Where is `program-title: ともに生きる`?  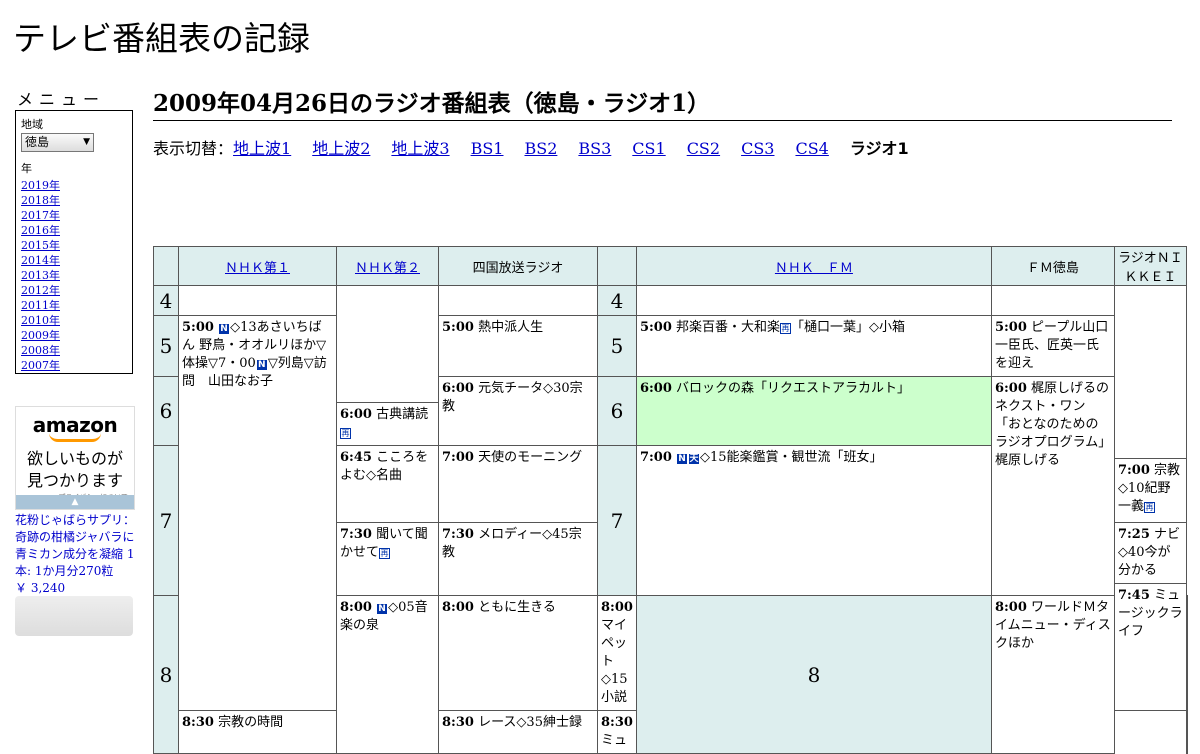
program-title: ともに生きる is located at coordinates (517, 607).